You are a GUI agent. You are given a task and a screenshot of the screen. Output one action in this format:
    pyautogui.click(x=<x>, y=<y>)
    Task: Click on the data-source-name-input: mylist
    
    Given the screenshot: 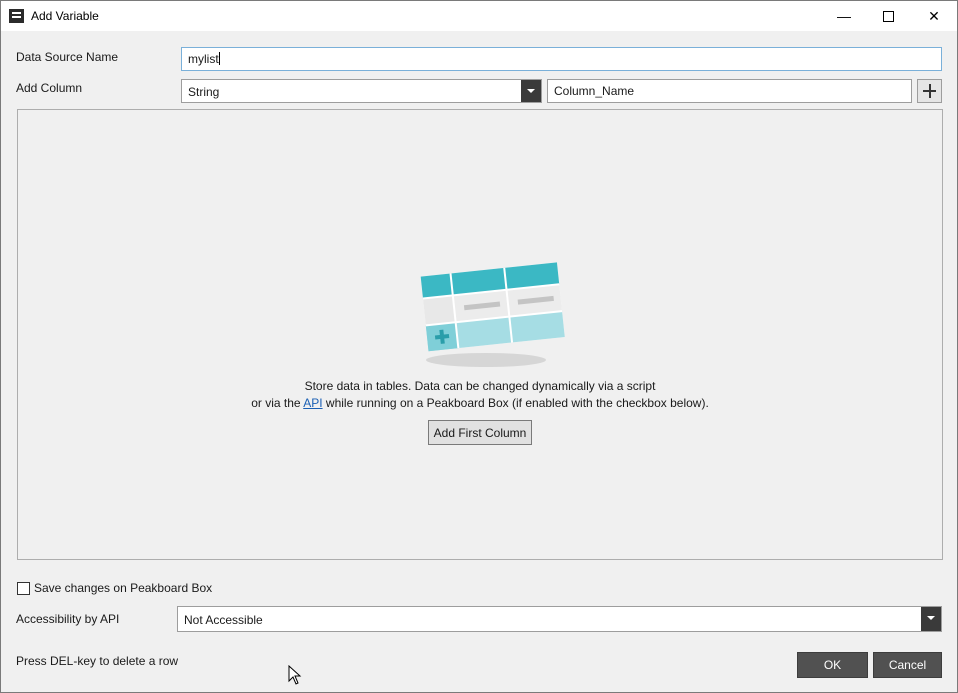 What is the action you would take?
    pyautogui.click(x=561, y=59)
    